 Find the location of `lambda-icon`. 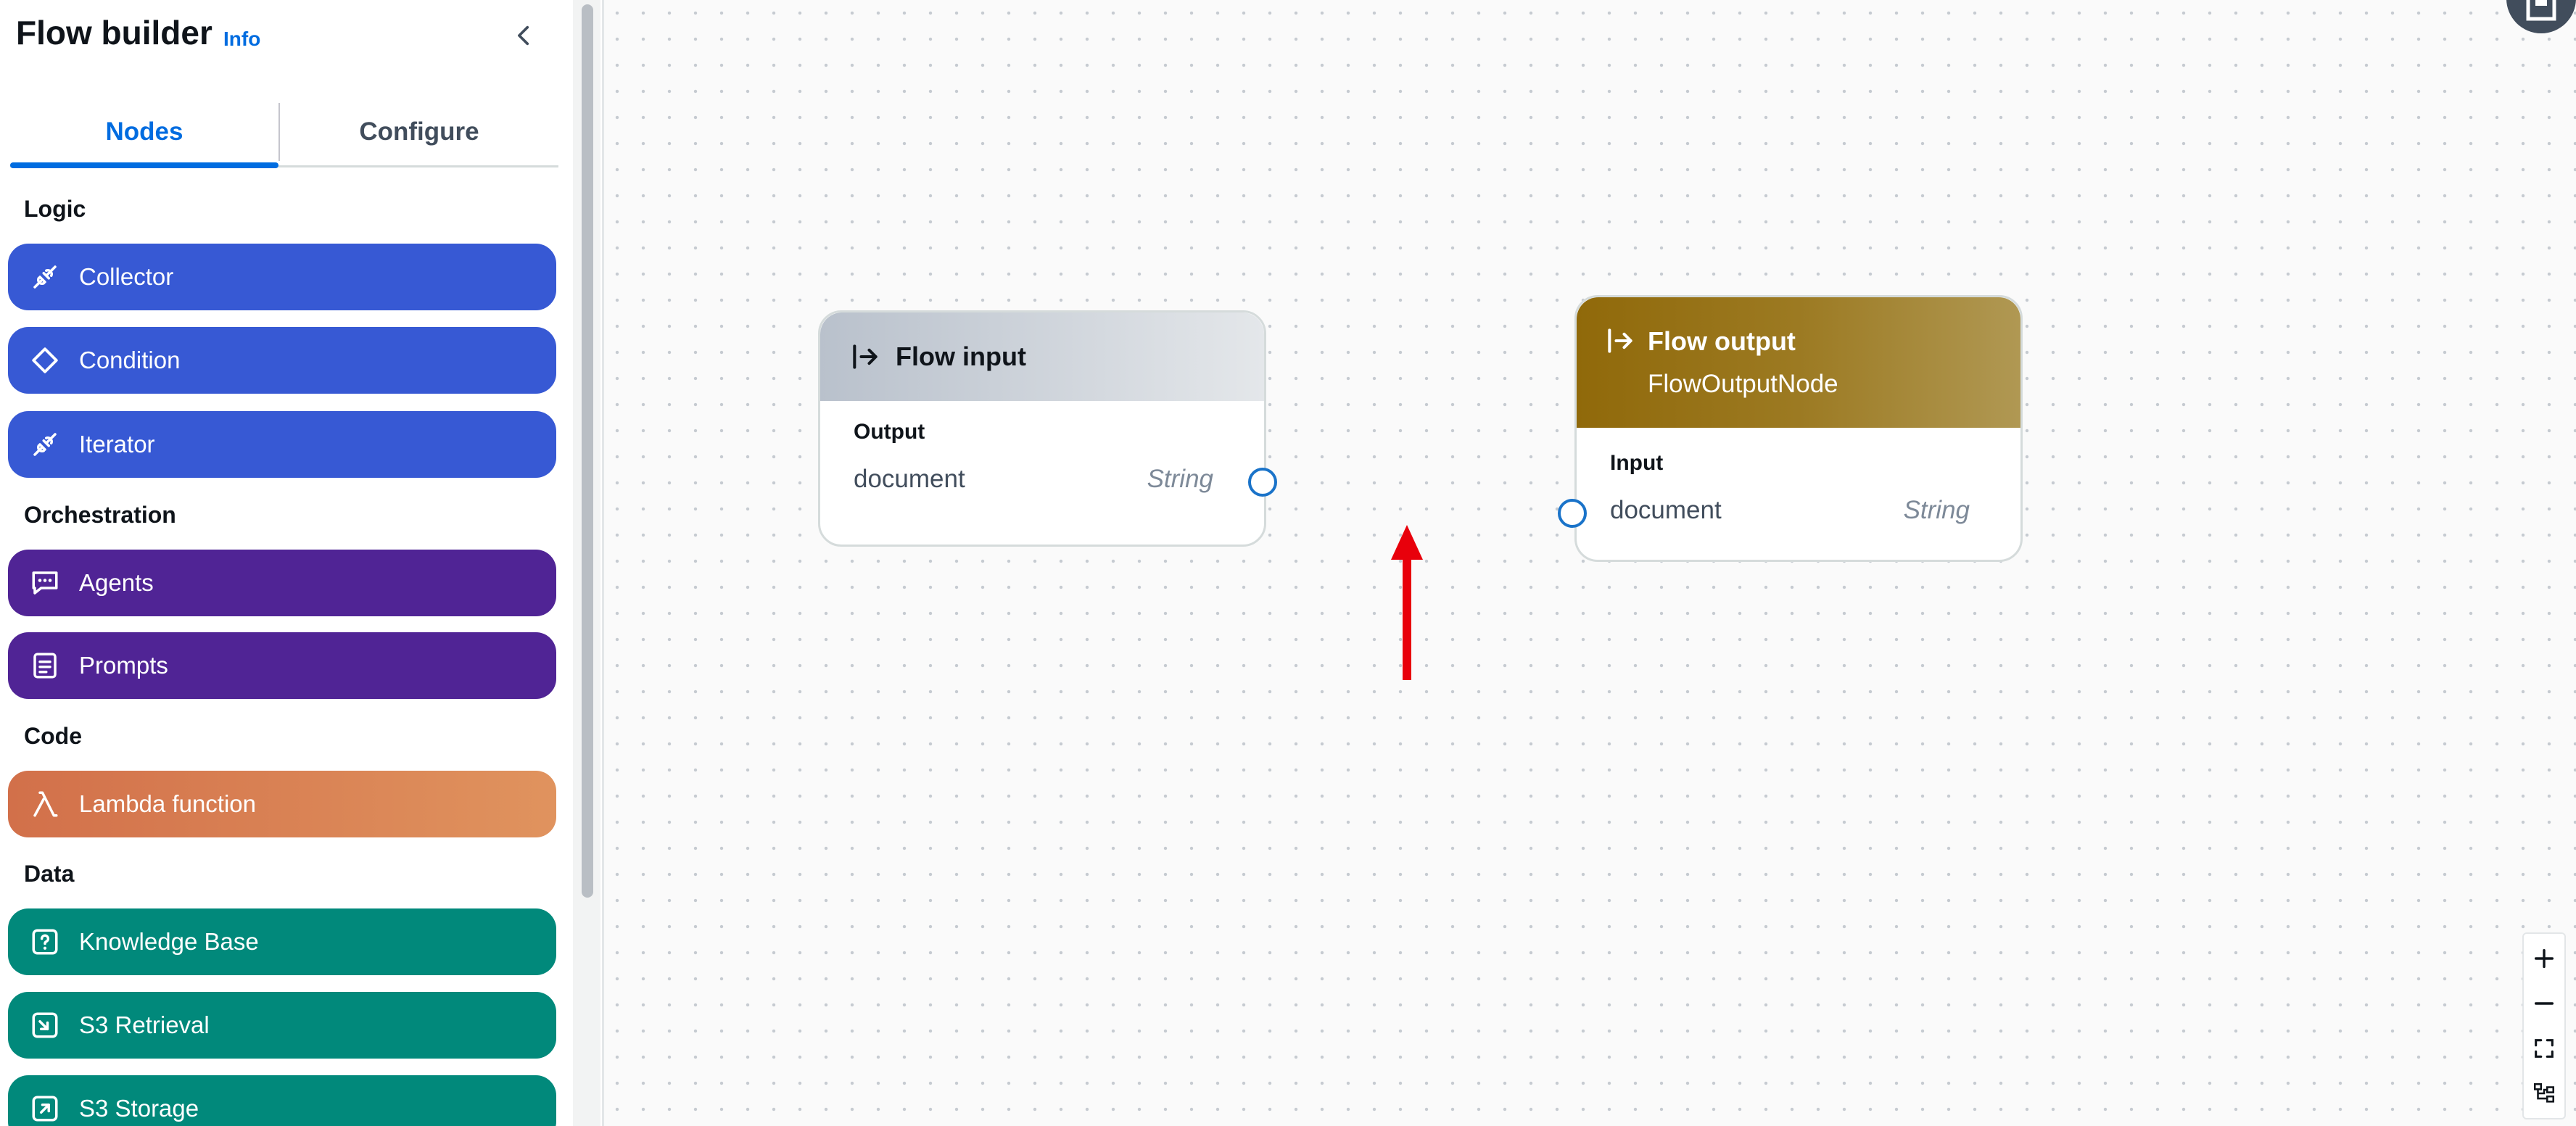

lambda-icon is located at coordinates (45, 804).